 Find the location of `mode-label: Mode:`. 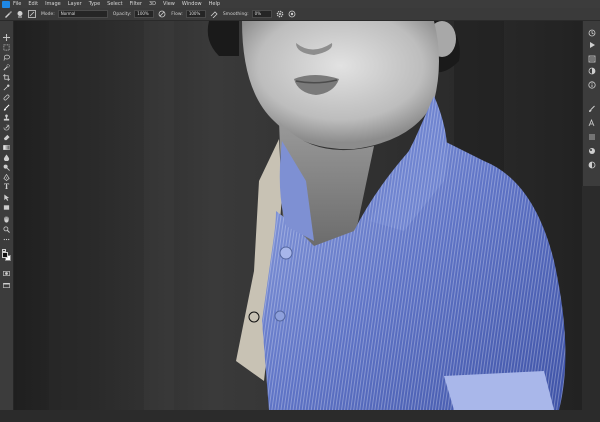

mode-label: Mode: is located at coordinates (48, 14).